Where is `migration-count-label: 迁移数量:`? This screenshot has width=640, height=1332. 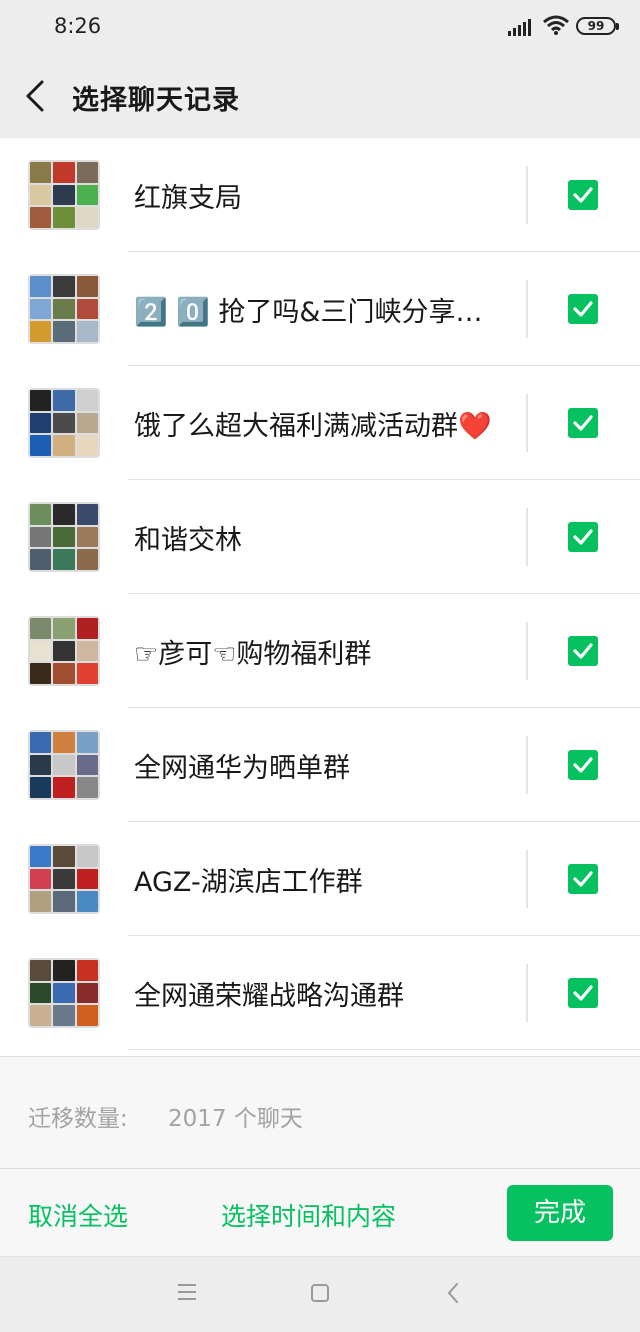
migration-count-label: 迁移数量: is located at coordinates (78, 1119).